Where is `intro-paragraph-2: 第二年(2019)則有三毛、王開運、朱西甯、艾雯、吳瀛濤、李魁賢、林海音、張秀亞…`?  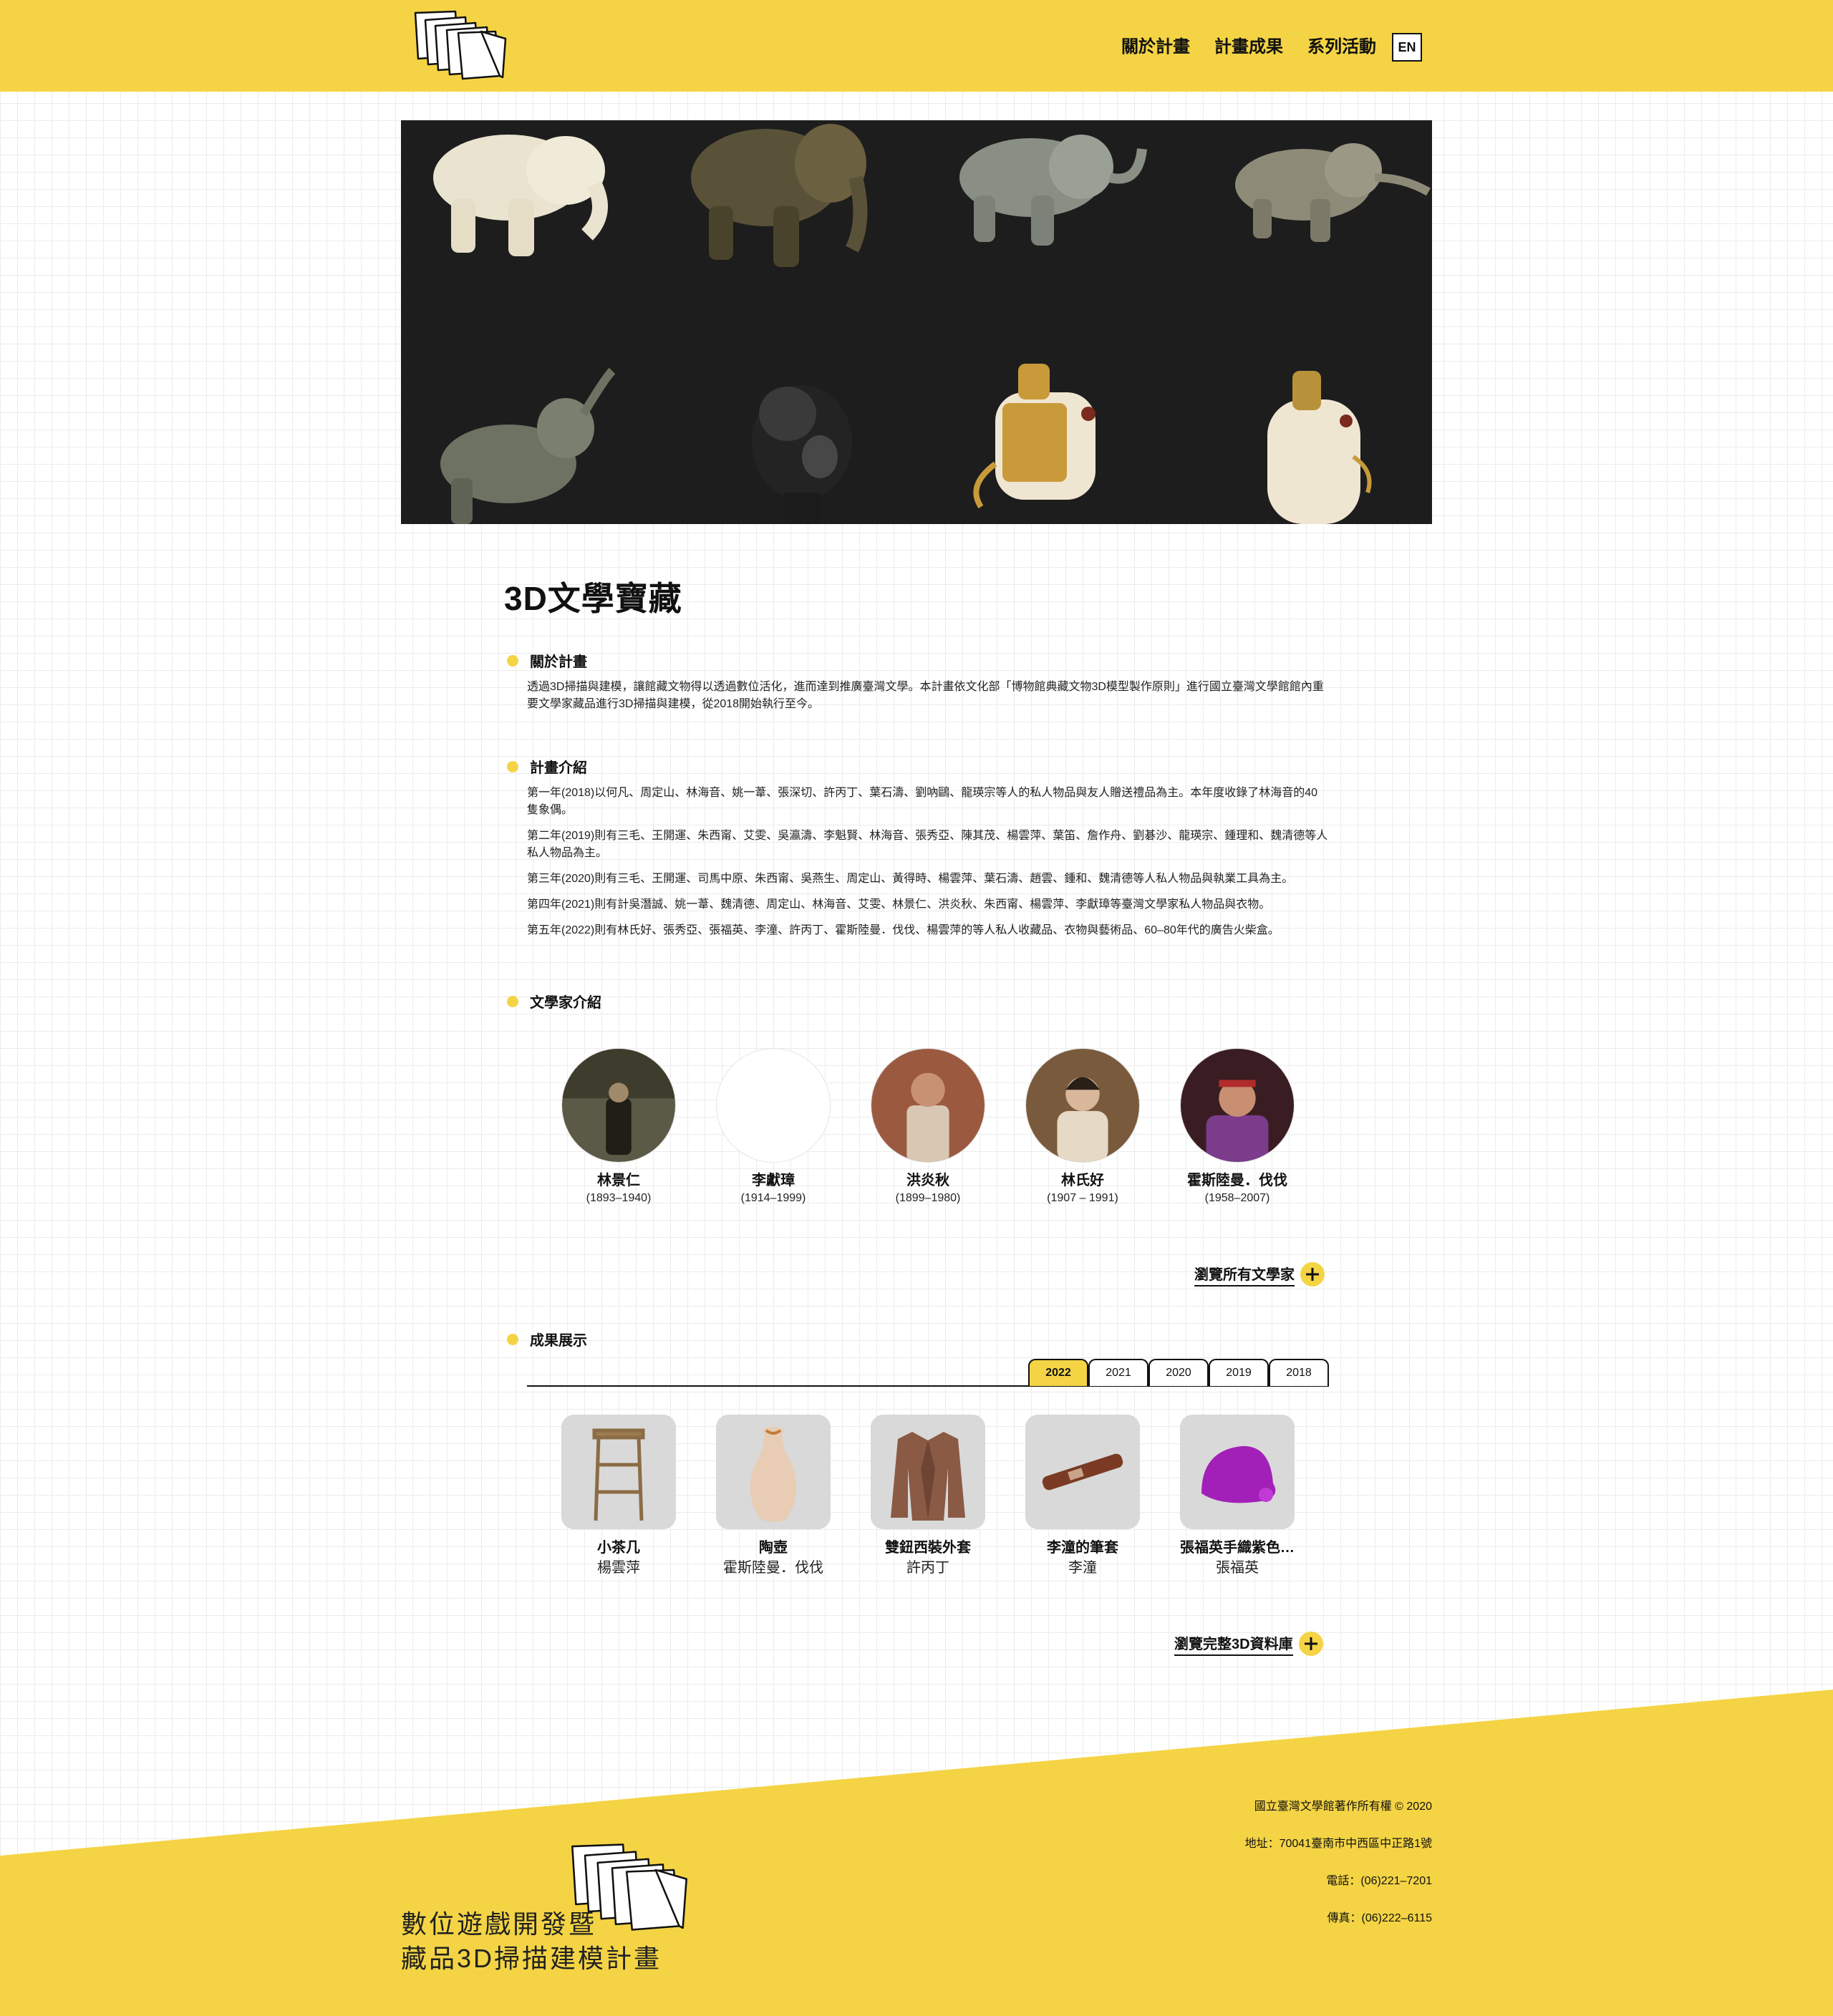
intro-paragraph-2: 第二年(2019)則有三毛、王開運、朱西甯、艾雯、吳瀛濤、李魁賢、林海音、張秀亞… is located at coordinates (928, 844).